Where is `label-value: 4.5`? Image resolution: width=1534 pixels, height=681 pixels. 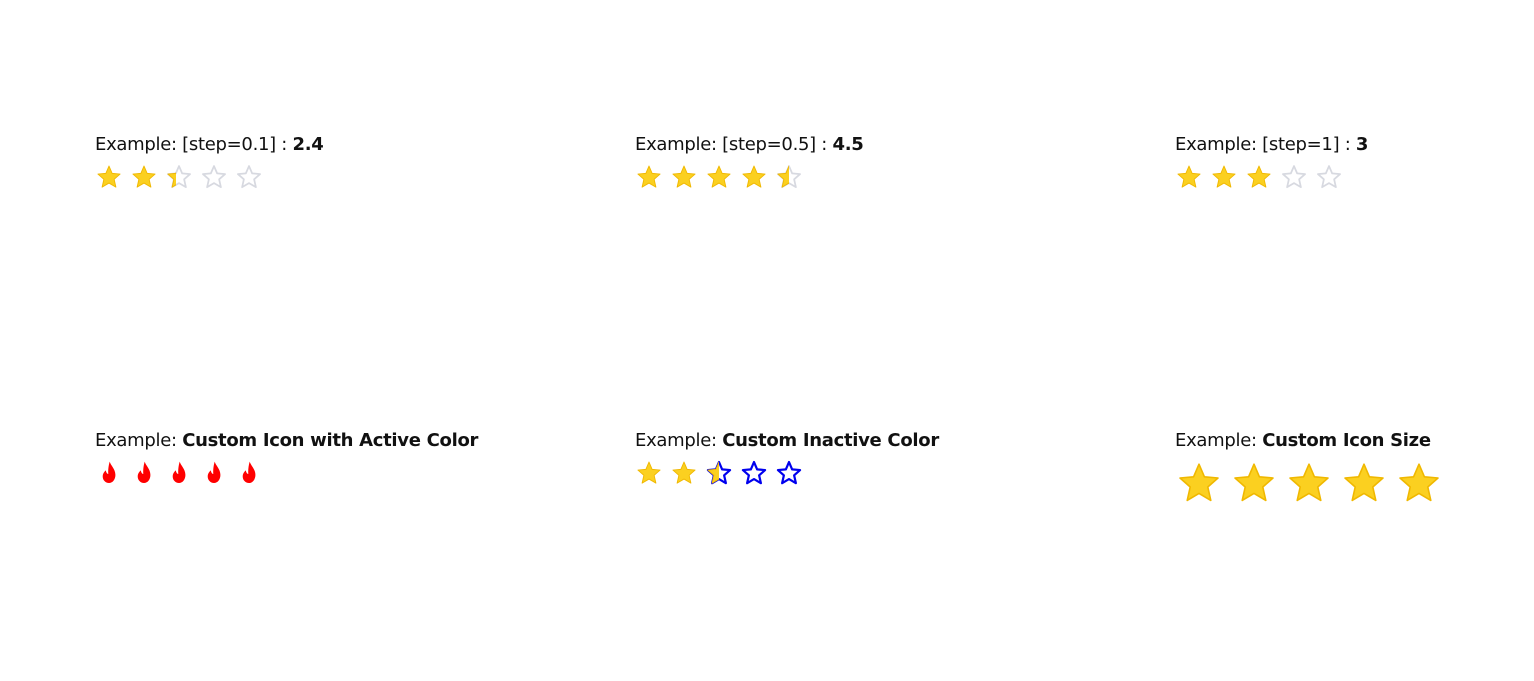 label-value: 4.5 is located at coordinates (848, 144).